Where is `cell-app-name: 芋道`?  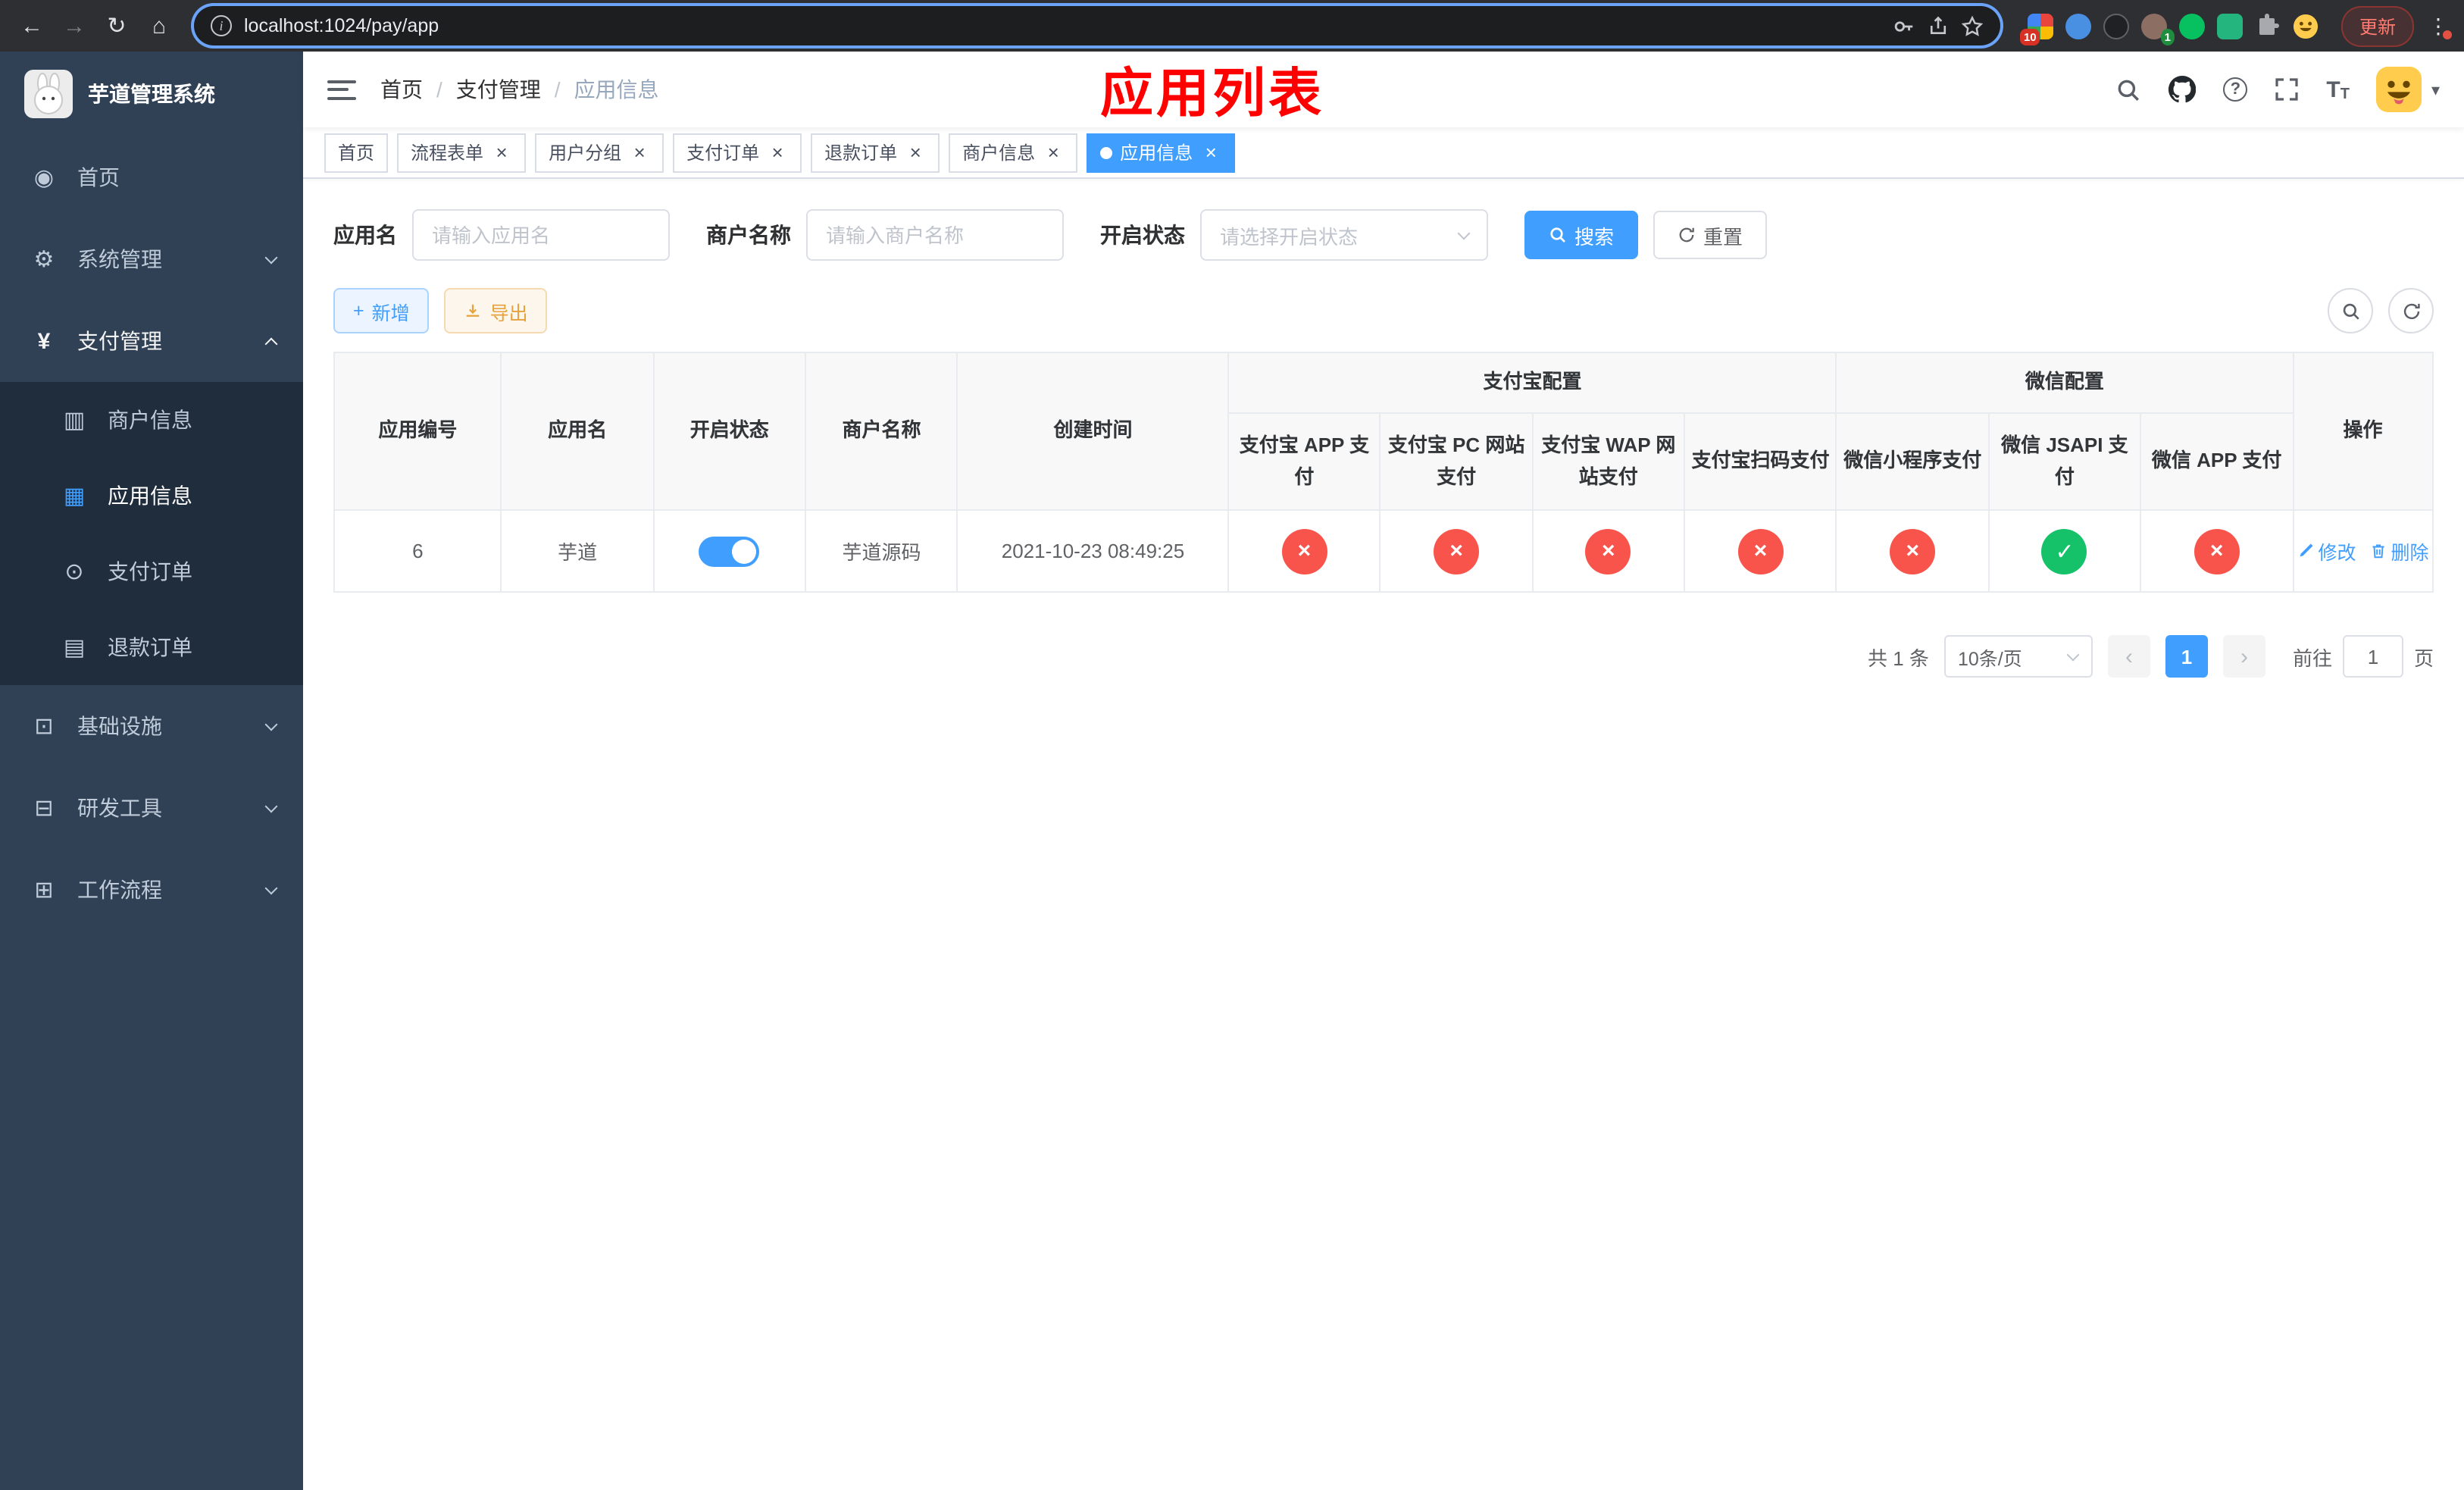
cell-app-name: 芋道 is located at coordinates (577, 551).